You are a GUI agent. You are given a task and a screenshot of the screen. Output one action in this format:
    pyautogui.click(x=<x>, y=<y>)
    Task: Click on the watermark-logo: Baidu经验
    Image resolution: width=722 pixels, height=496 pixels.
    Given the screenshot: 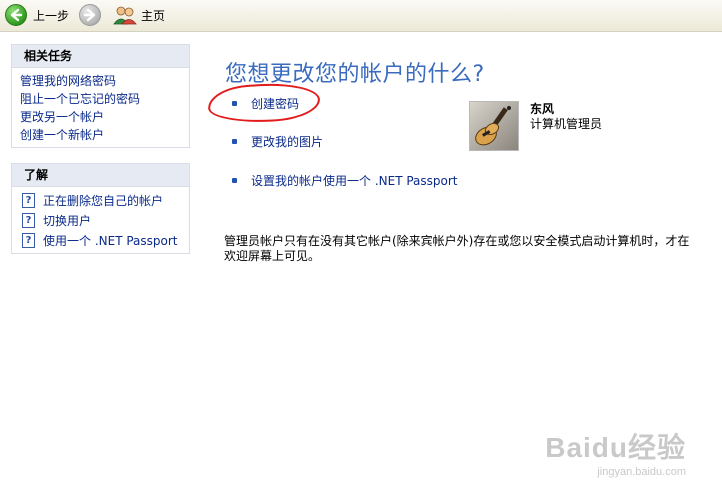 What is the action you would take?
    pyautogui.click(x=615, y=447)
    